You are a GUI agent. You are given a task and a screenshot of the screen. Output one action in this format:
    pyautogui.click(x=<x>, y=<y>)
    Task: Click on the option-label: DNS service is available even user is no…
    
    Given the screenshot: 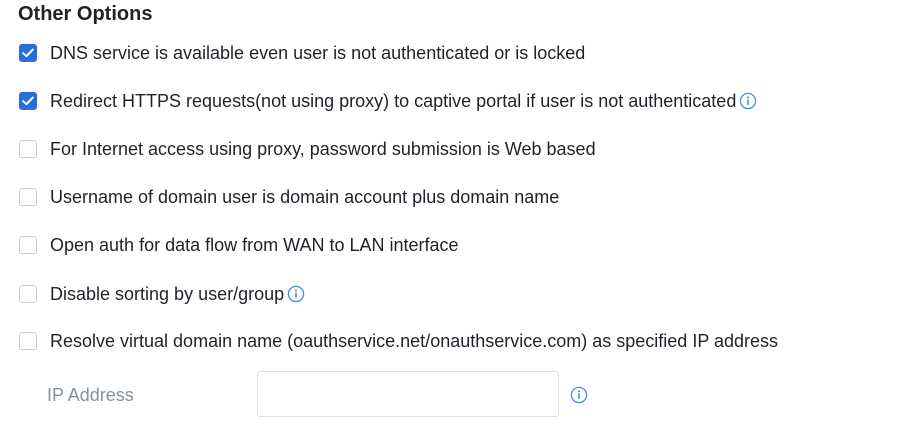 What is the action you would take?
    pyautogui.click(x=318, y=53)
    